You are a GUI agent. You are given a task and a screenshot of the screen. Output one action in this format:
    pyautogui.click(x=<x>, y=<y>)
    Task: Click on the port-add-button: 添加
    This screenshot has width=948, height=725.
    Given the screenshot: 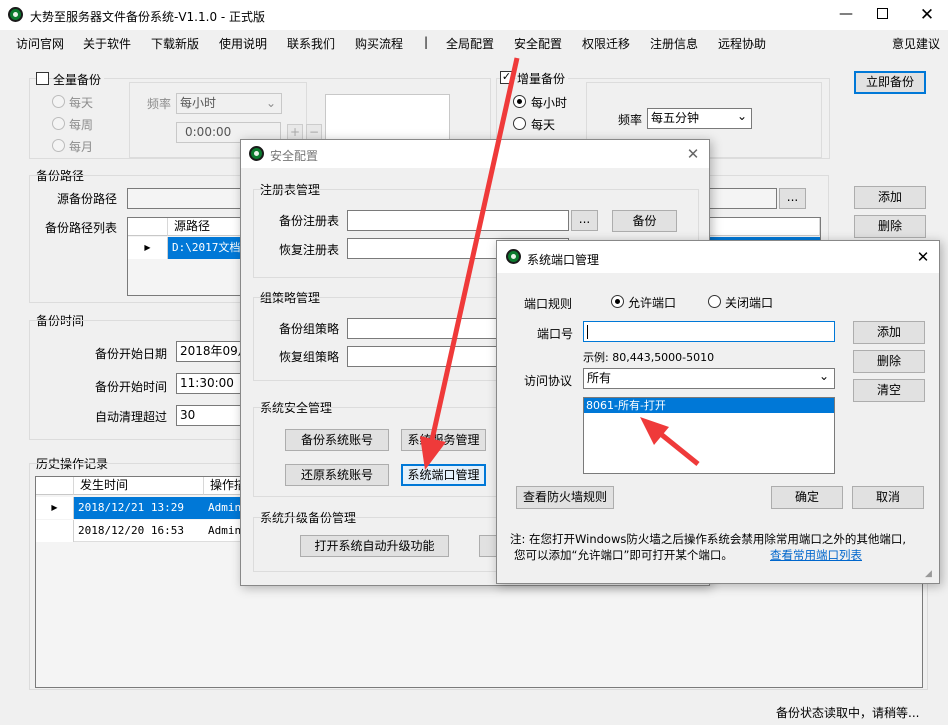 What is the action you would take?
    pyautogui.click(x=889, y=332)
    